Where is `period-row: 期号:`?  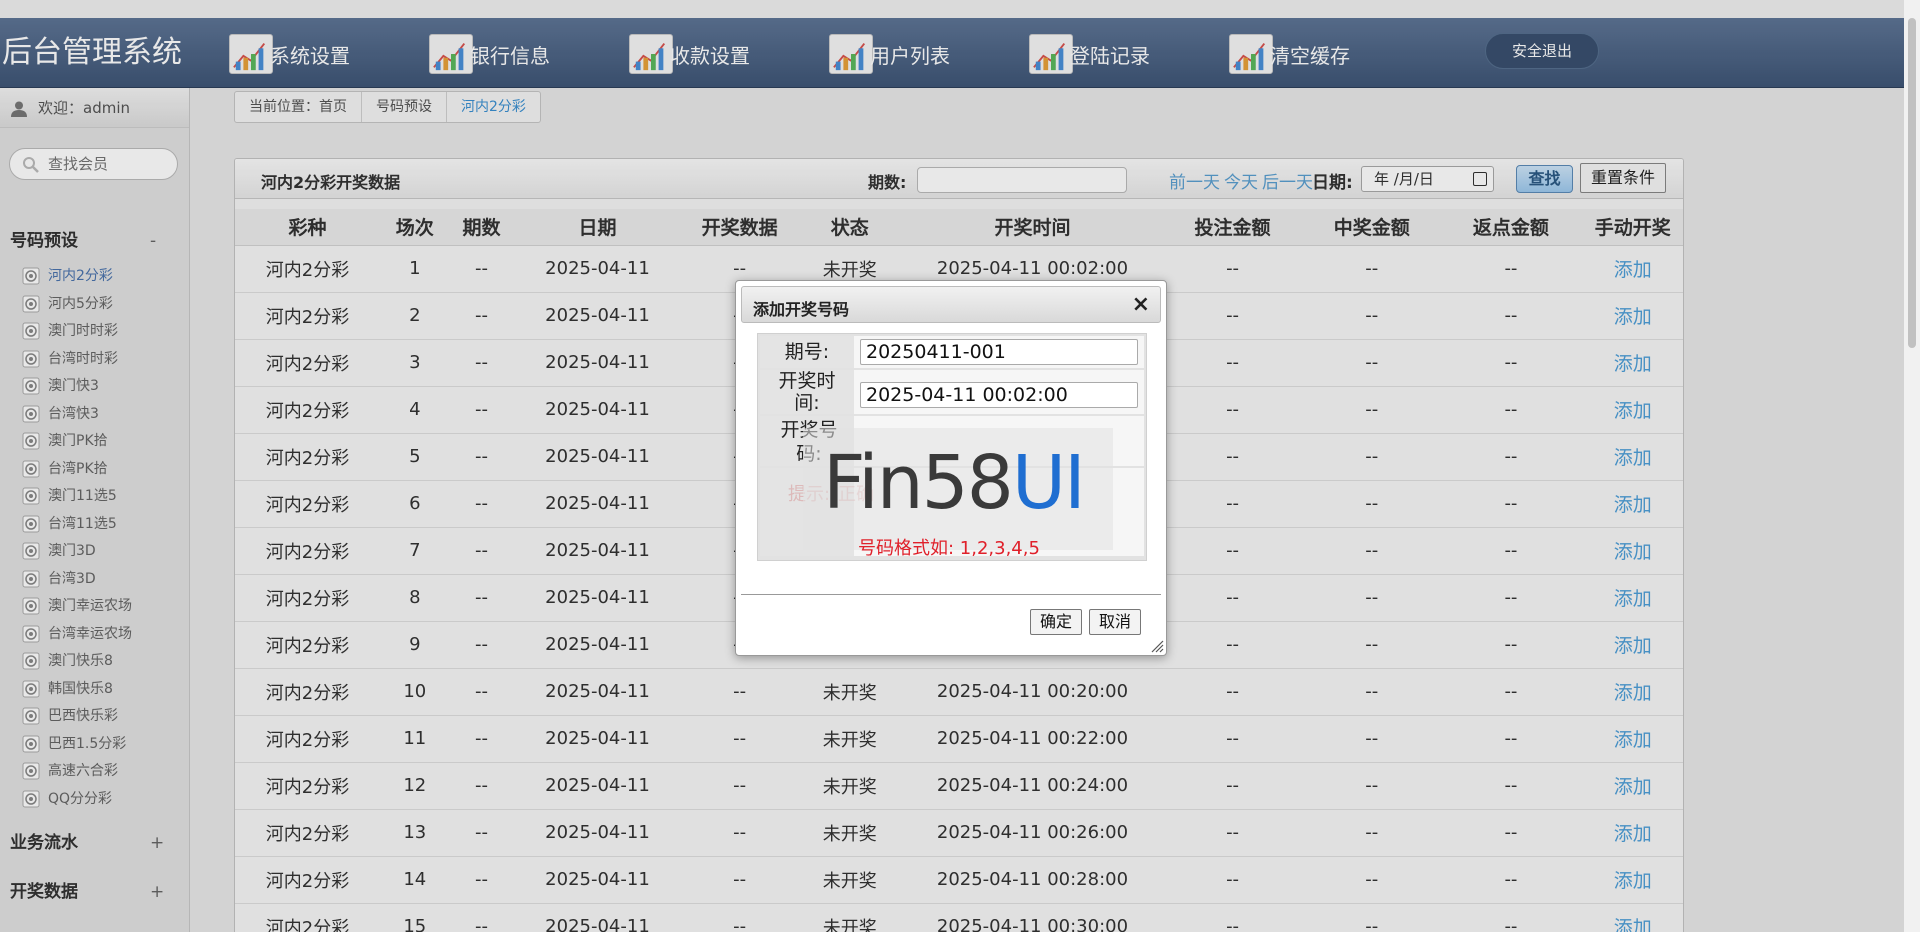 period-row: 期号: is located at coordinates (952, 352).